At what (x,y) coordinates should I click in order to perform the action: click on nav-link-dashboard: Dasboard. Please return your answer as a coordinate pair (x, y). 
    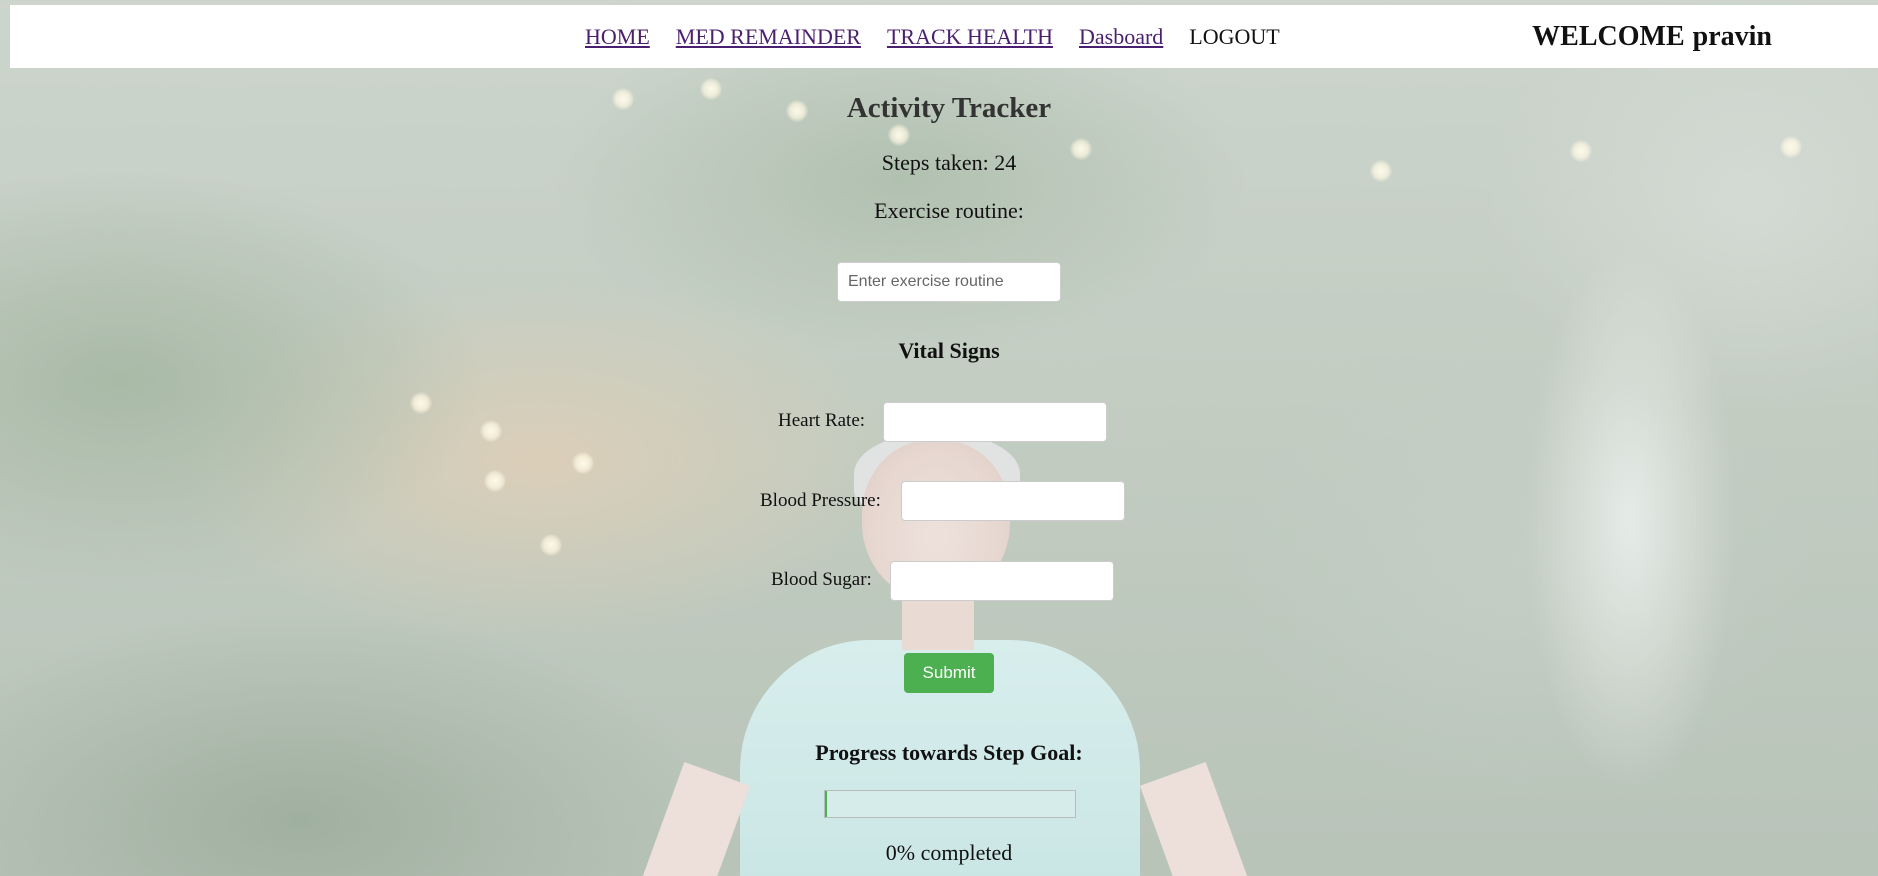
    Looking at the image, I should click on (1121, 37).